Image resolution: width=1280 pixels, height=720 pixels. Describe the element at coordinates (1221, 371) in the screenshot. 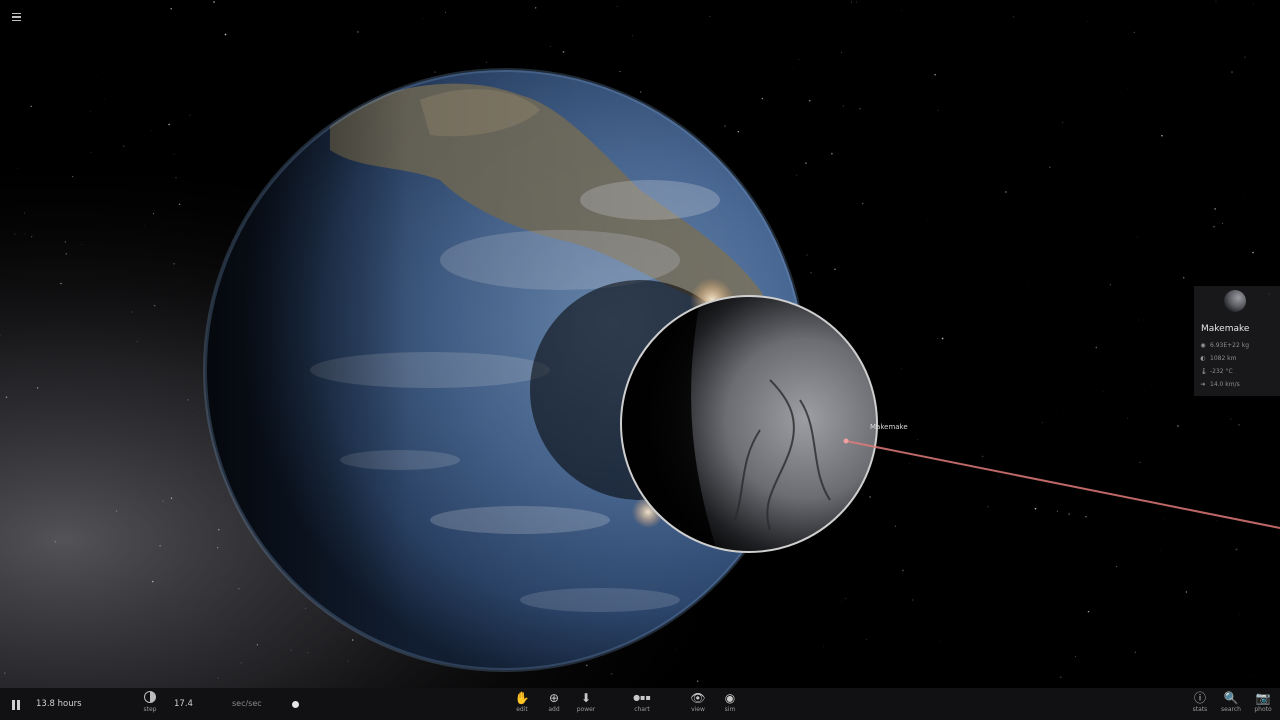

I see `stat-value: -232 °C` at that location.